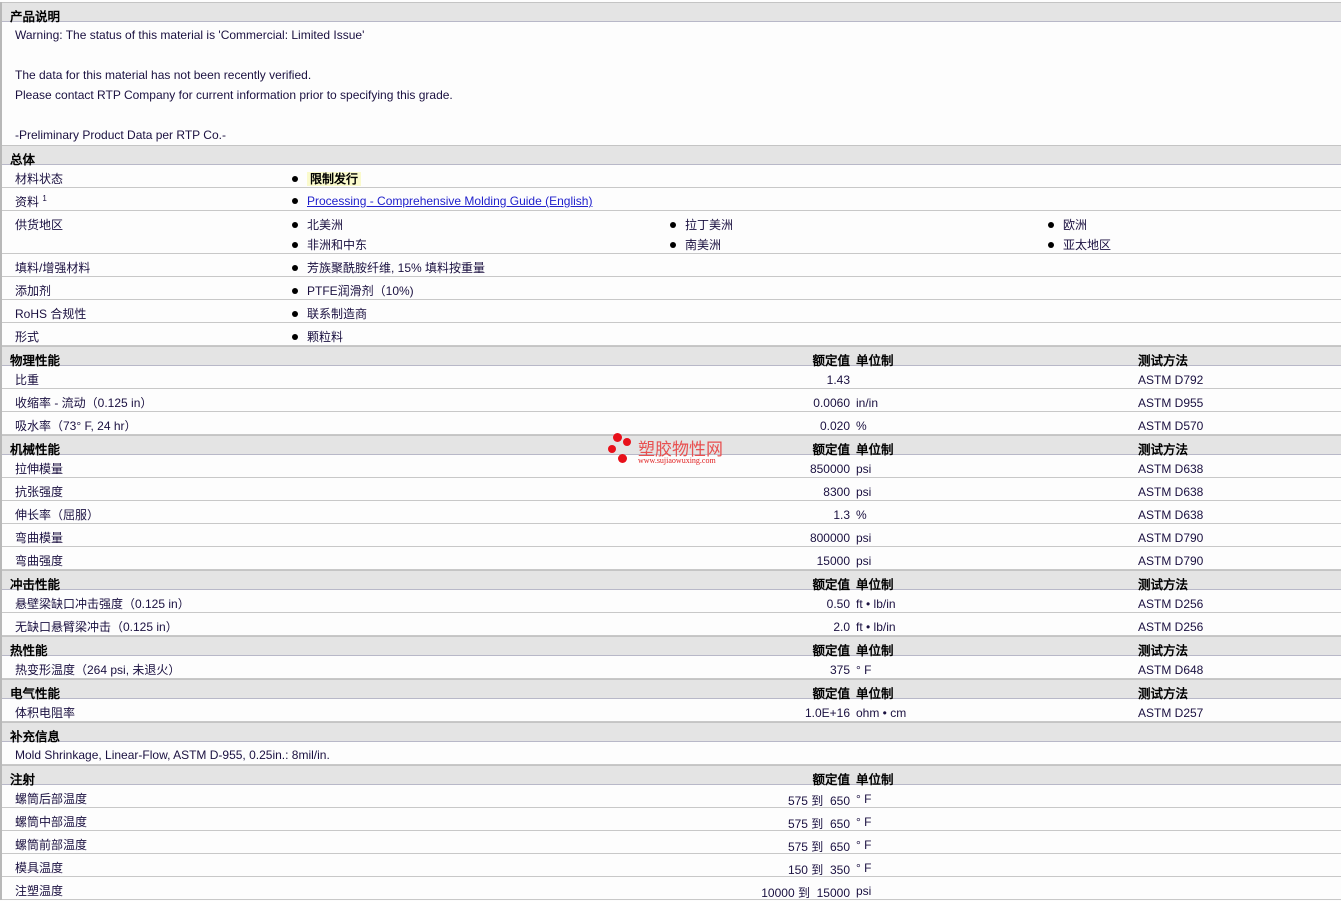  I want to click on property-name: 伸长率（屈服）, so click(57, 515).